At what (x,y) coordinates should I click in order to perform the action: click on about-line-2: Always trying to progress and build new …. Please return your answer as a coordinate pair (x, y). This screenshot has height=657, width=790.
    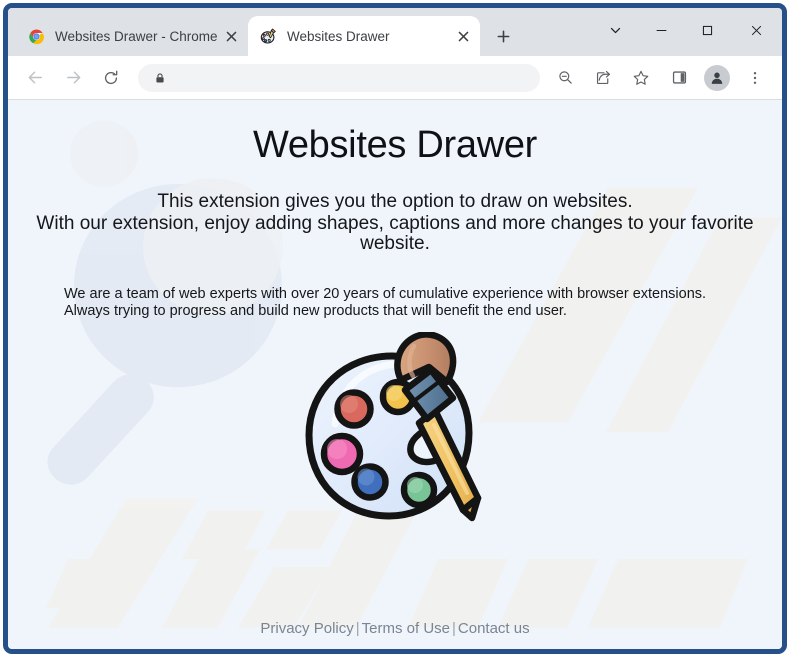
    Looking at the image, I should click on (315, 311).